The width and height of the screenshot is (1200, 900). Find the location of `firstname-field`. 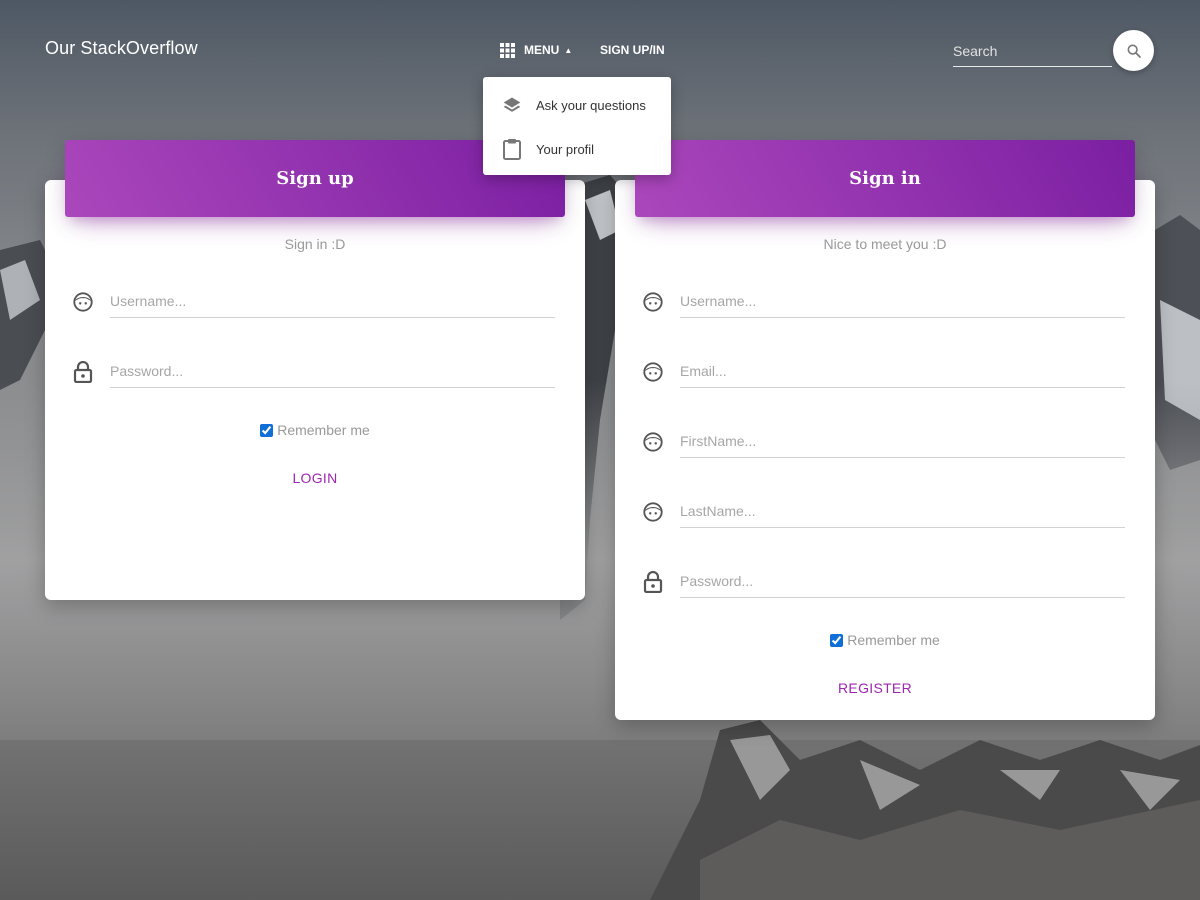

firstname-field is located at coordinates (882, 440).